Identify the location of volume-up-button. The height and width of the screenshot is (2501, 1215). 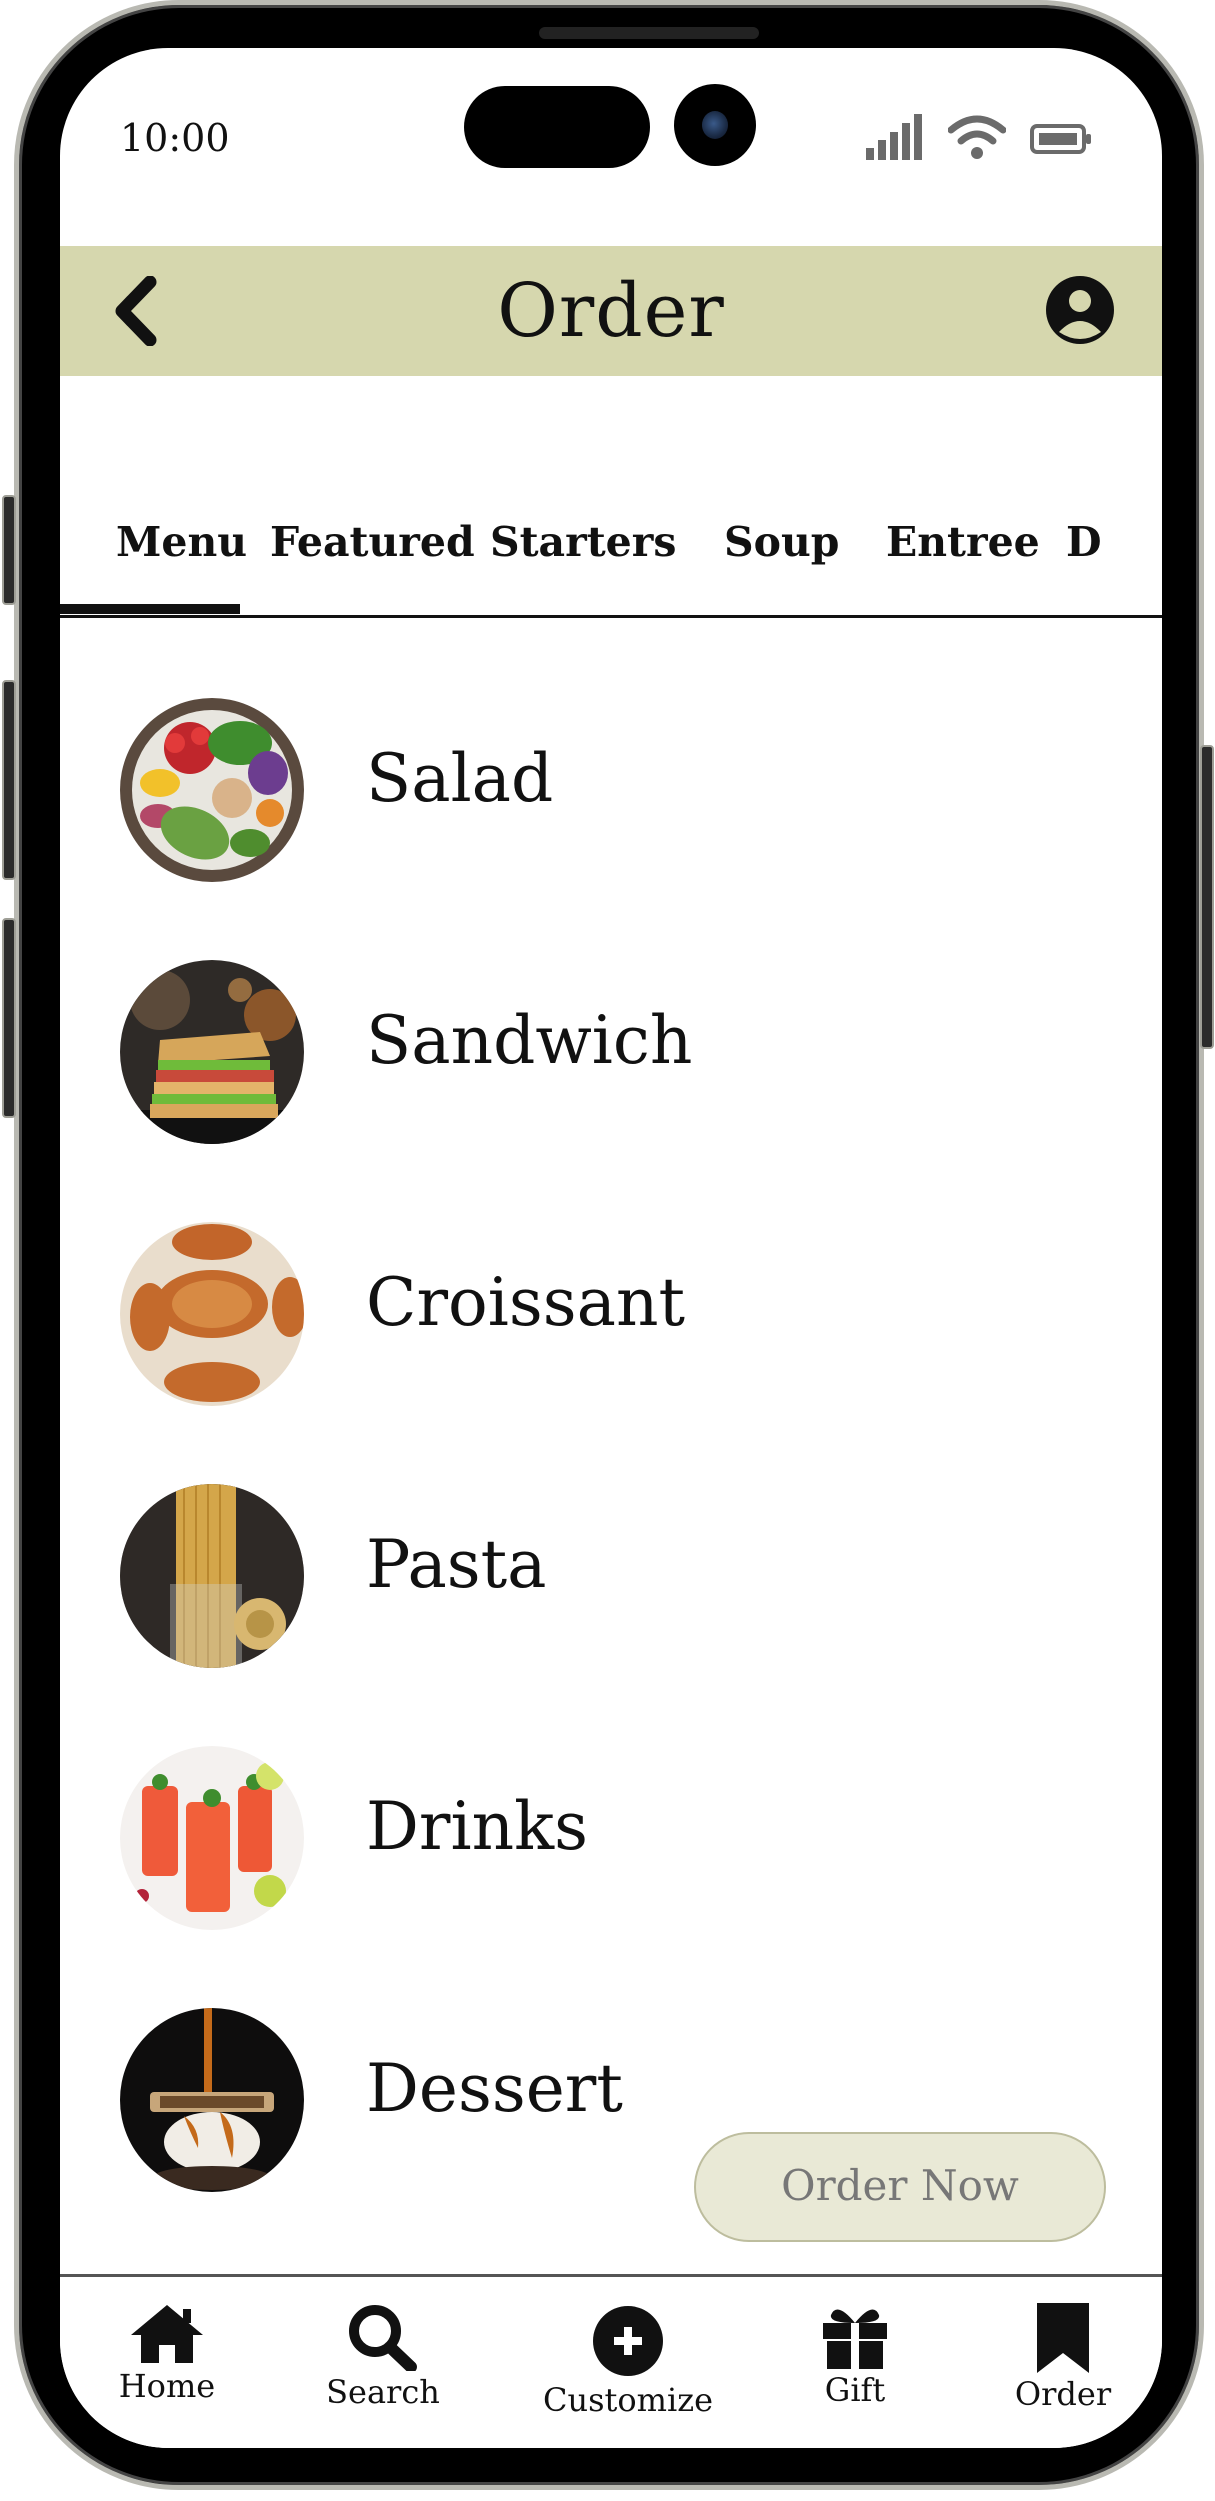
(9, 780).